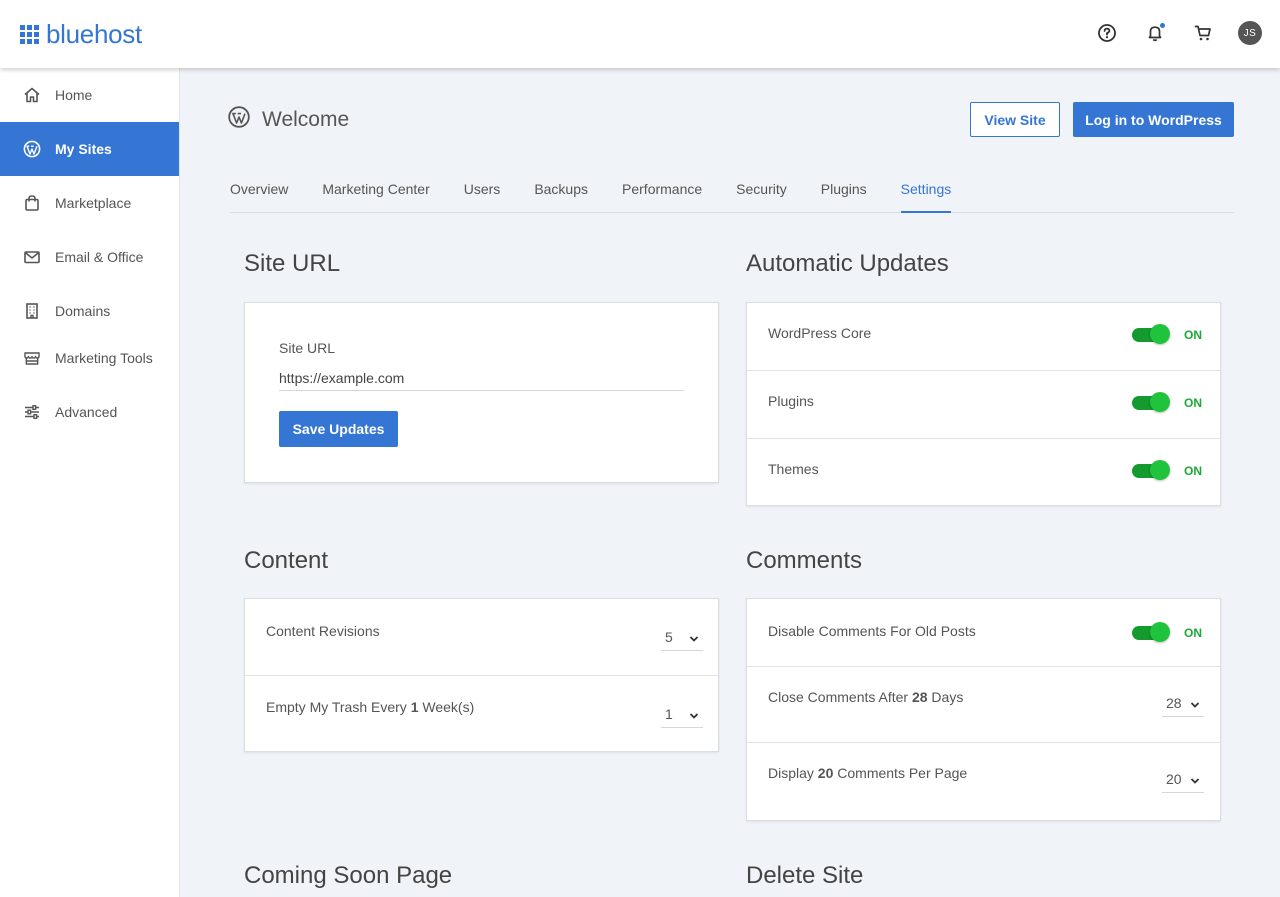 The height and width of the screenshot is (897, 1280). I want to click on comments-heading: Comments, so click(804, 560).